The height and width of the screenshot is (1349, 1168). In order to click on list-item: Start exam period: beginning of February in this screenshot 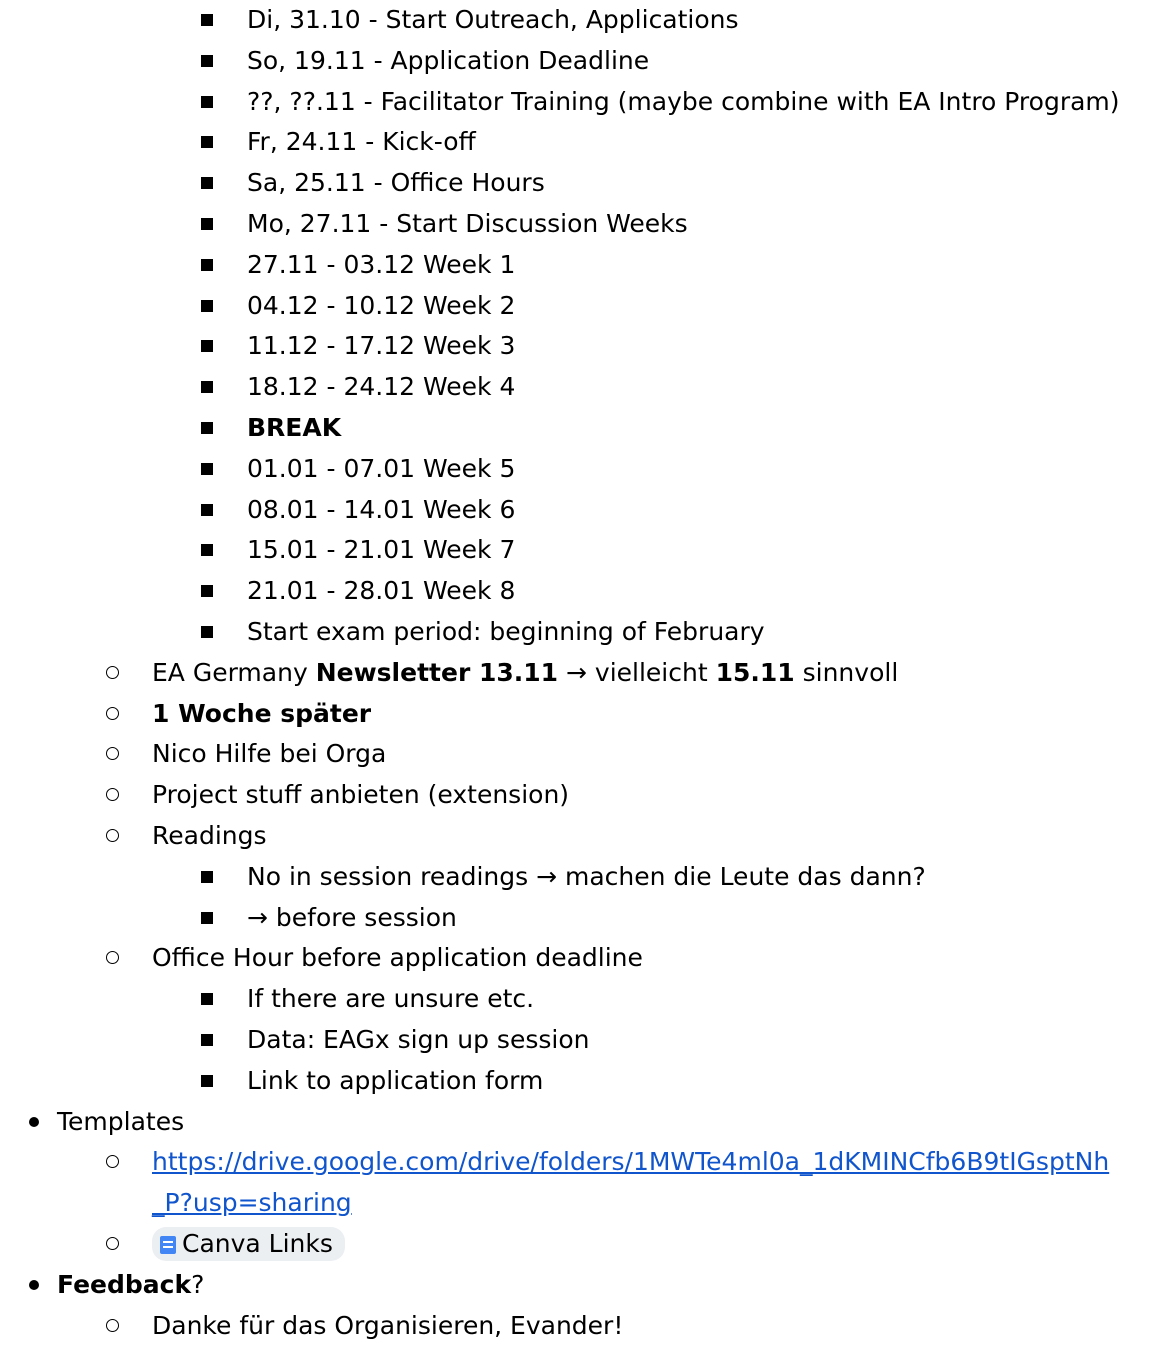, I will do `click(584, 632)`.